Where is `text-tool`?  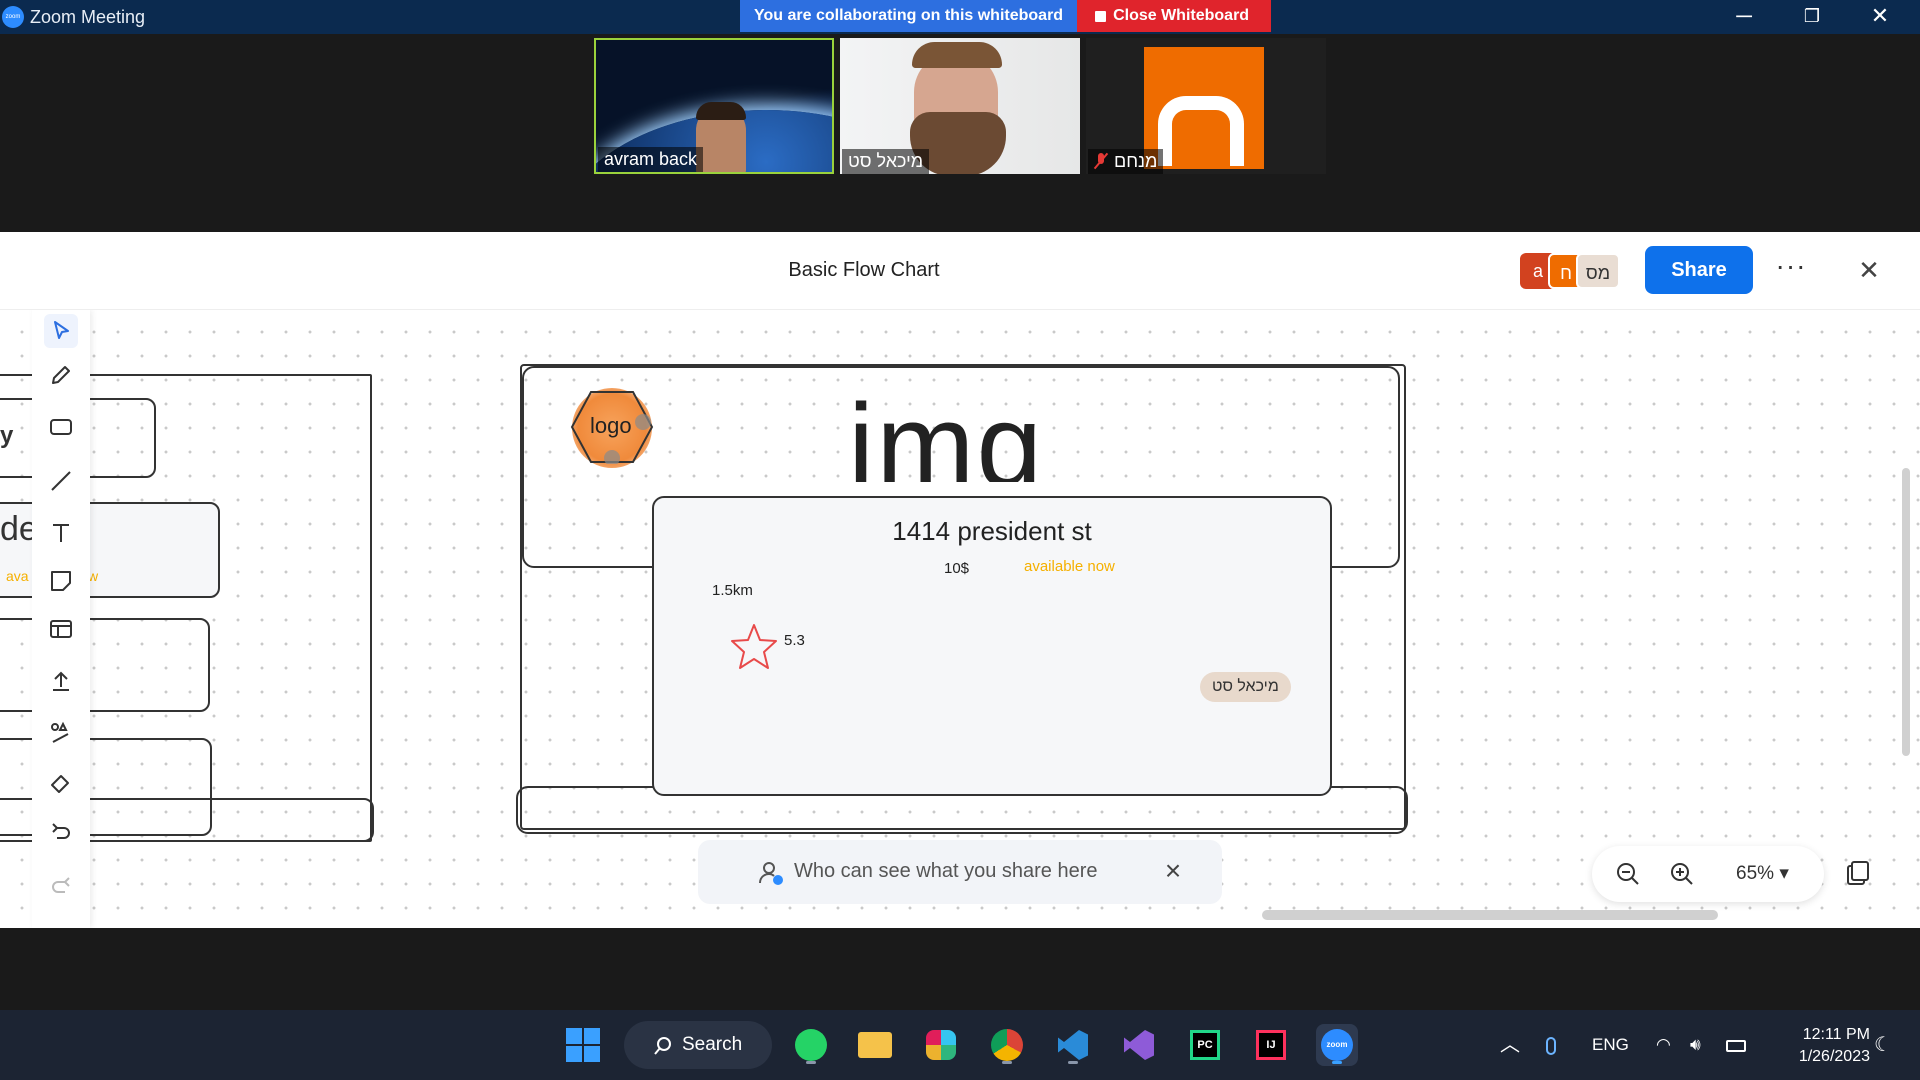 text-tool is located at coordinates (61, 533).